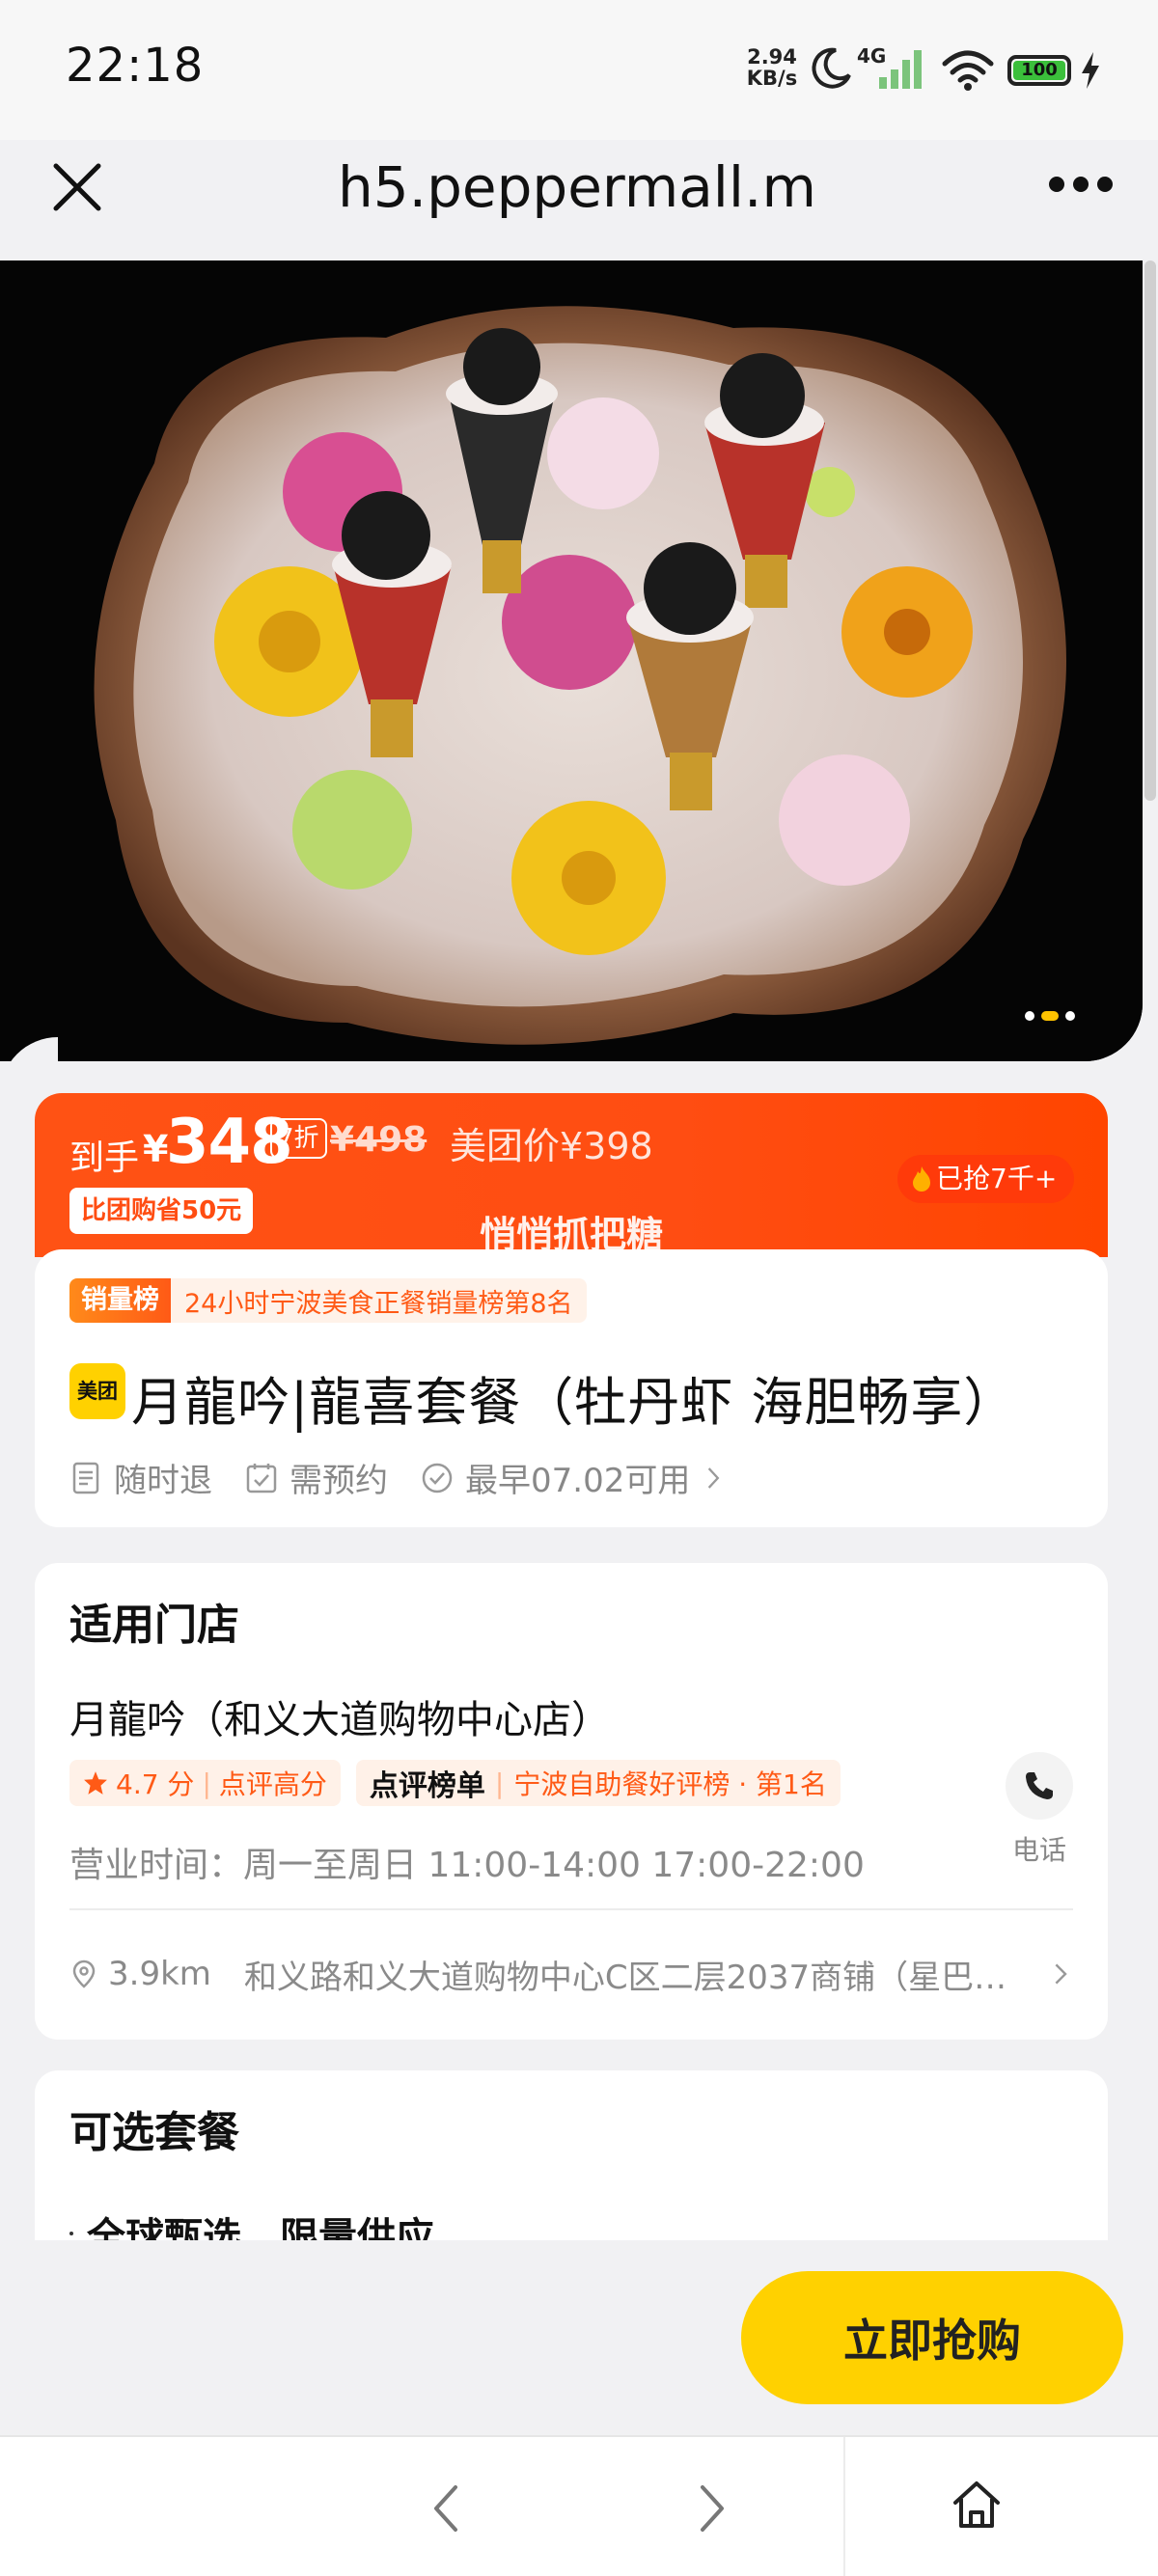 The height and width of the screenshot is (2576, 1158). I want to click on review-rank-badge: 点评榜单 | 宁波自助餐好评榜 · 第1名, so click(598, 1783).